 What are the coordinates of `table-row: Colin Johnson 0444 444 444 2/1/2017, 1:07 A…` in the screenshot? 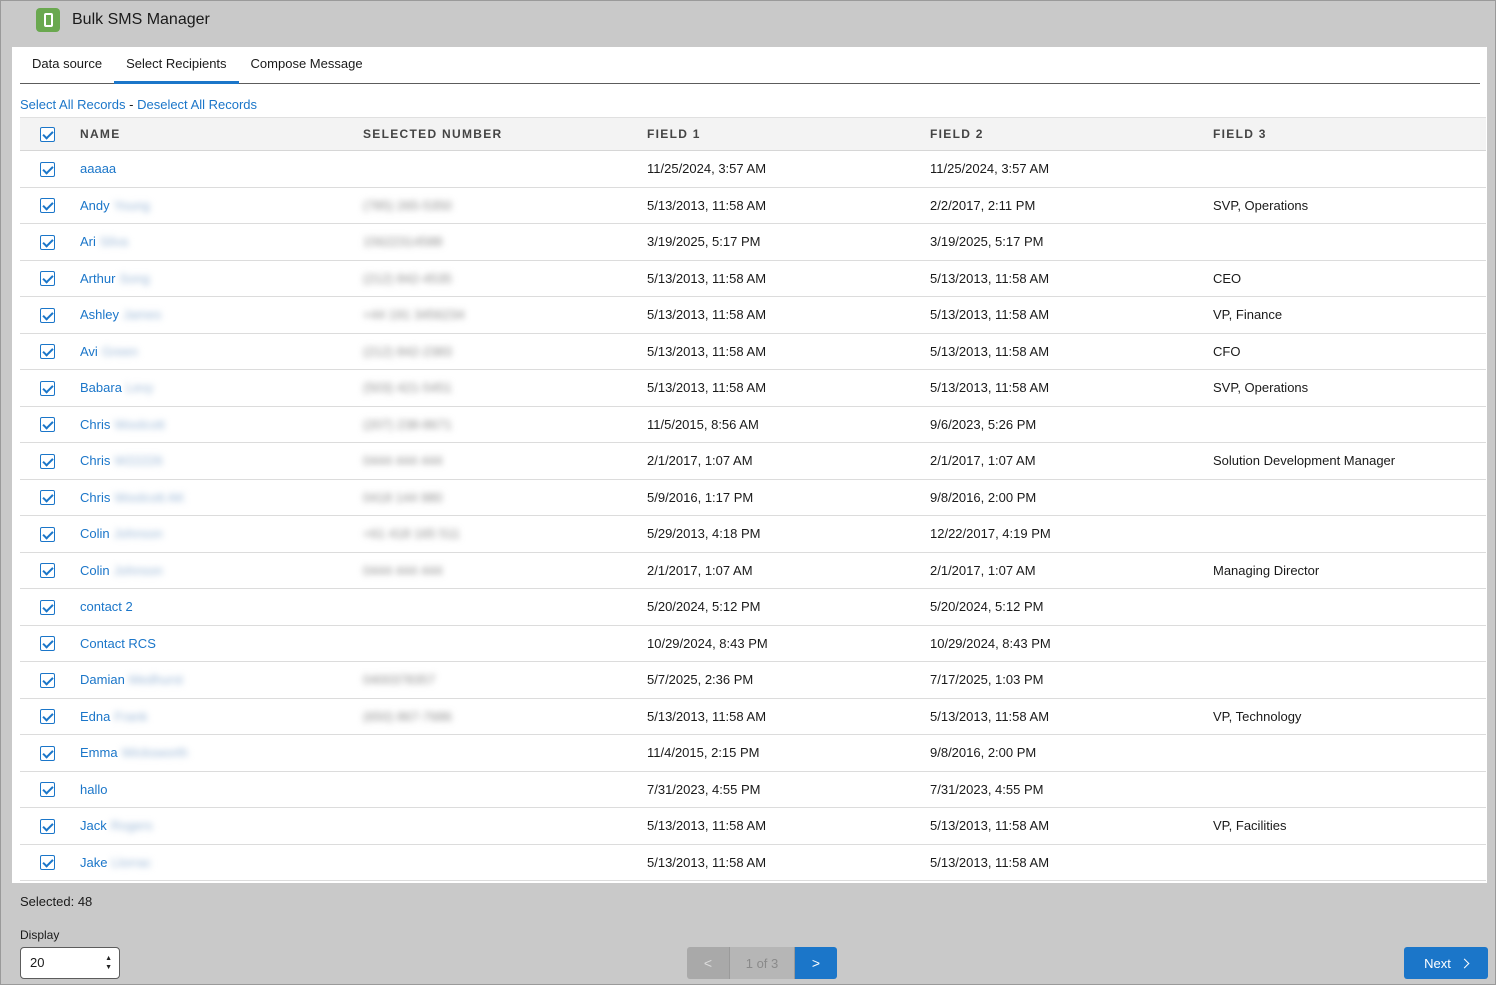 It's located at (753, 570).